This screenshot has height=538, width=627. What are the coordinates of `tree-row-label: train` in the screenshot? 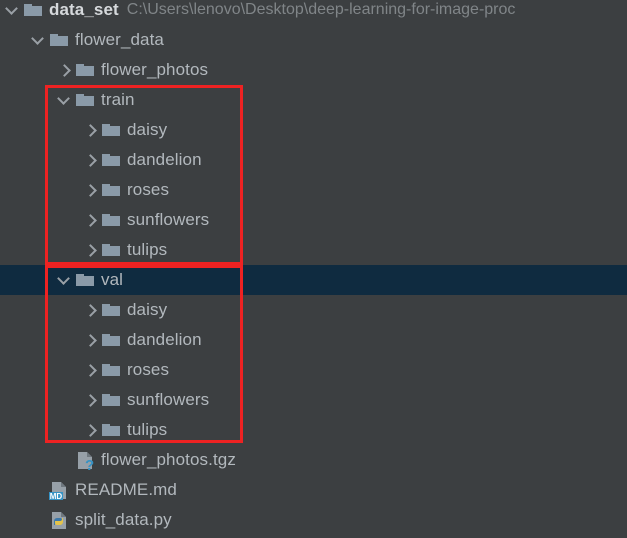 It's located at (118, 99).